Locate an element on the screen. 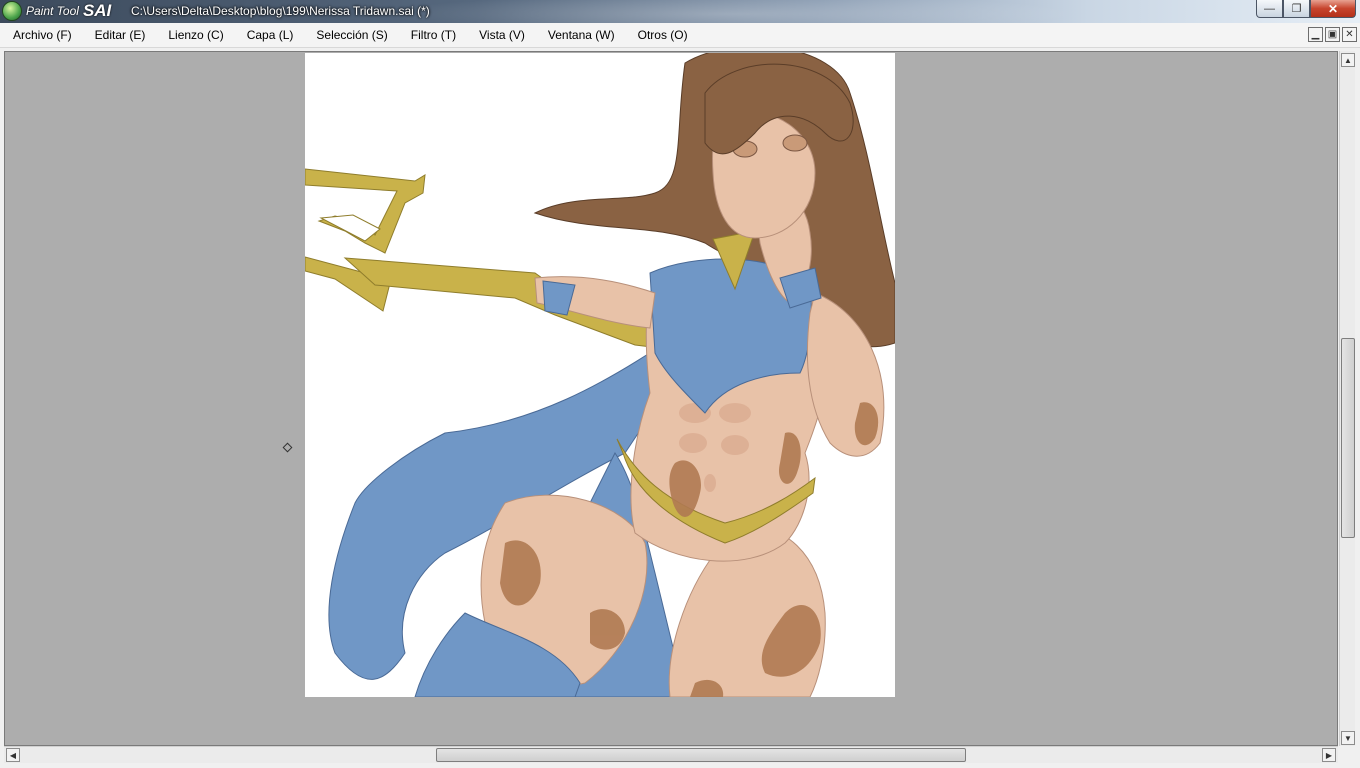 The image size is (1360, 768). menu-otros: Otros (O) is located at coordinates (661, 35).